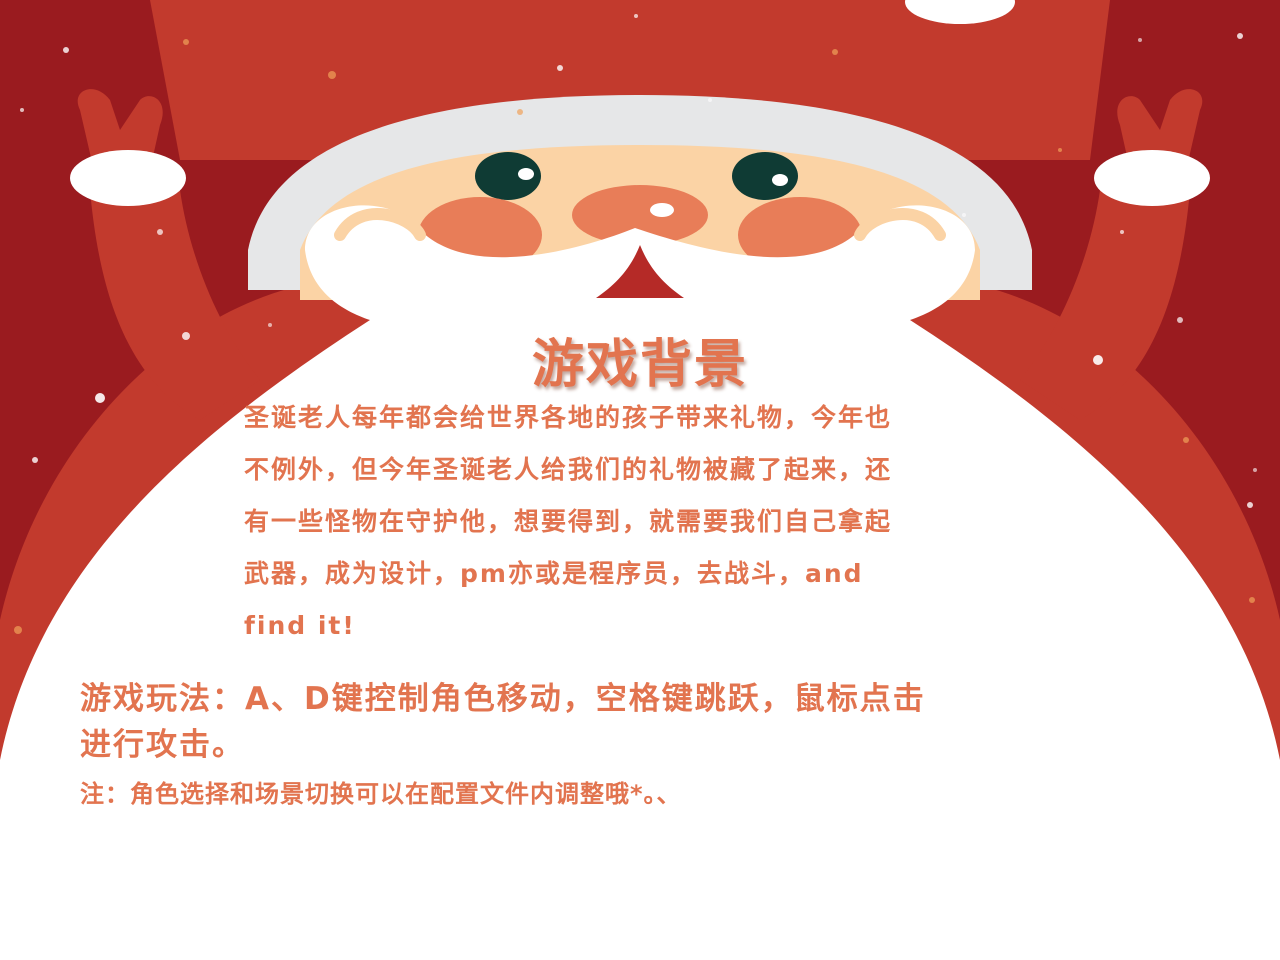 This screenshot has width=1280, height=960. I want to click on page-title: 游戏背景, so click(639, 365).